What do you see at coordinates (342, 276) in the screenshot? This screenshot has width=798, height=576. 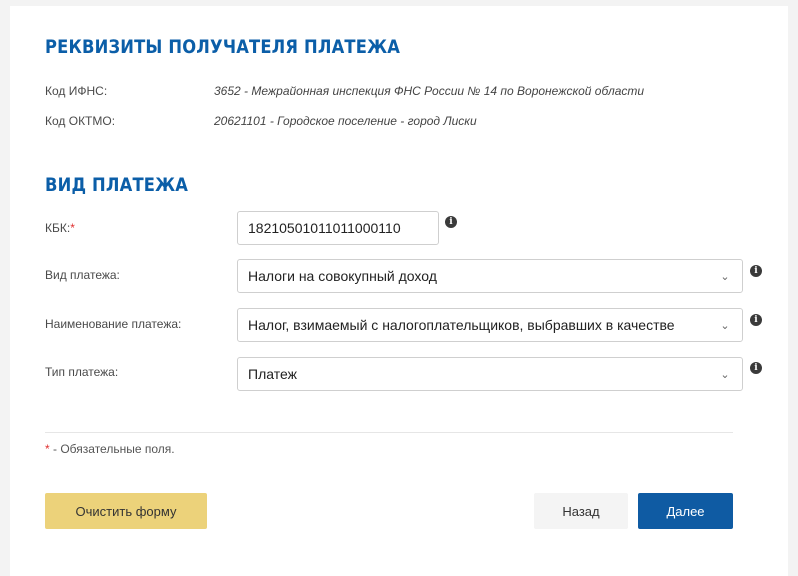 I see `payment-type-value: Налоги на совокупный доход` at bounding box center [342, 276].